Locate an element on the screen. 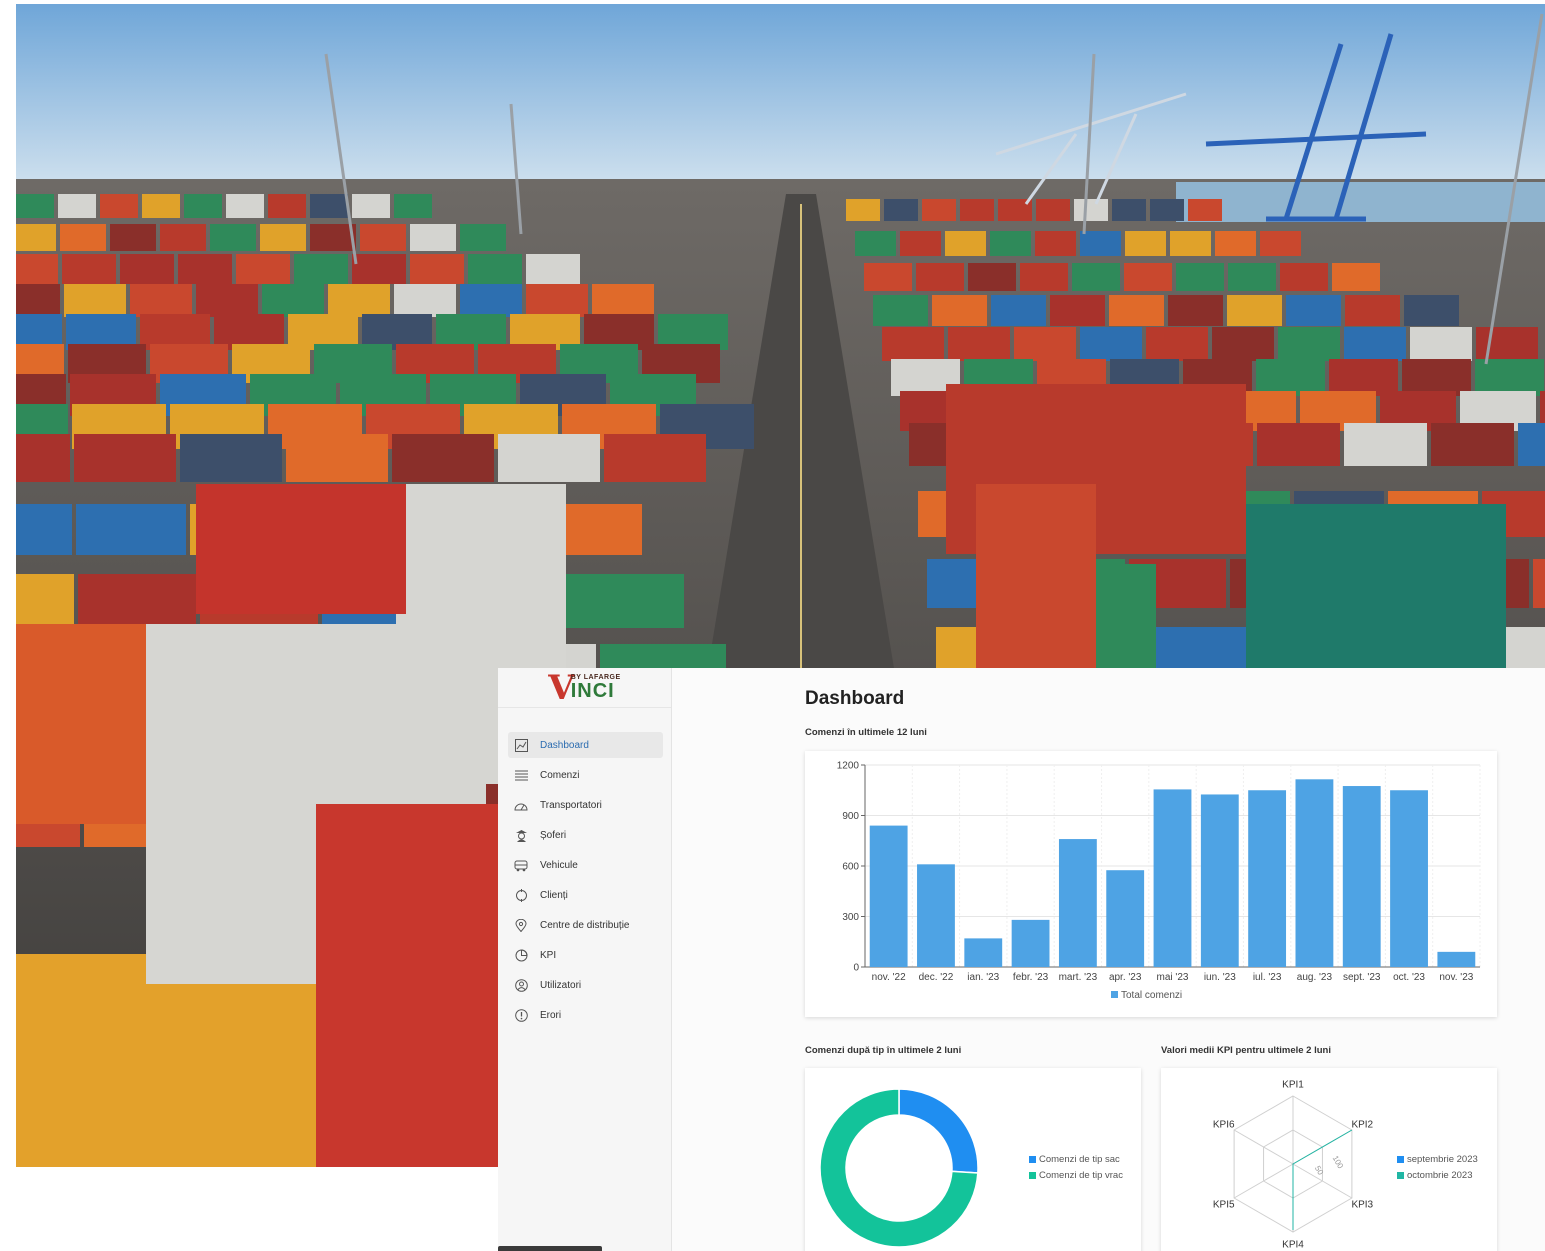  sidebar-item-label: Dashboard is located at coordinates (564, 745).